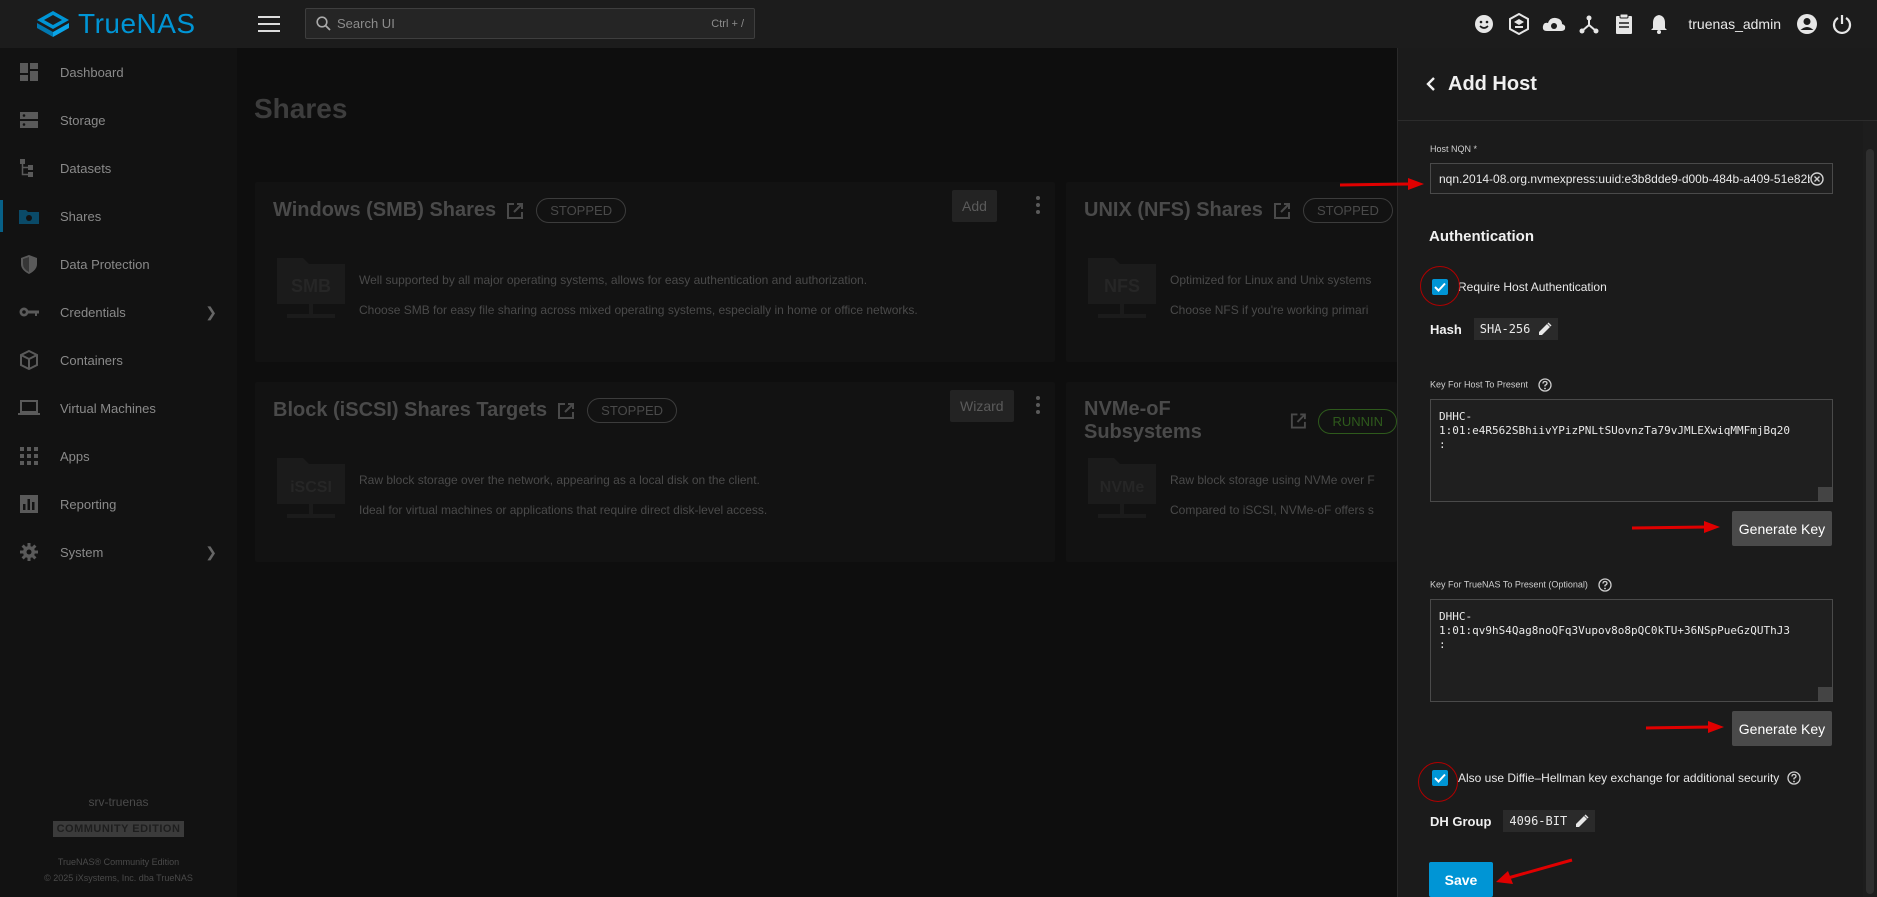 The image size is (1877, 897). What do you see at coordinates (1269, 310) in the screenshot?
I see `card-description: Choose NFS if you're working primari` at bounding box center [1269, 310].